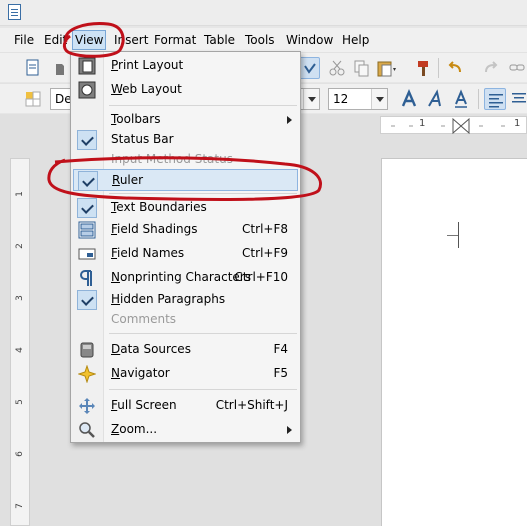 The image size is (527, 526). What do you see at coordinates (361, 68) in the screenshot?
I see `copy-icon` at bounding box center [361, 68].